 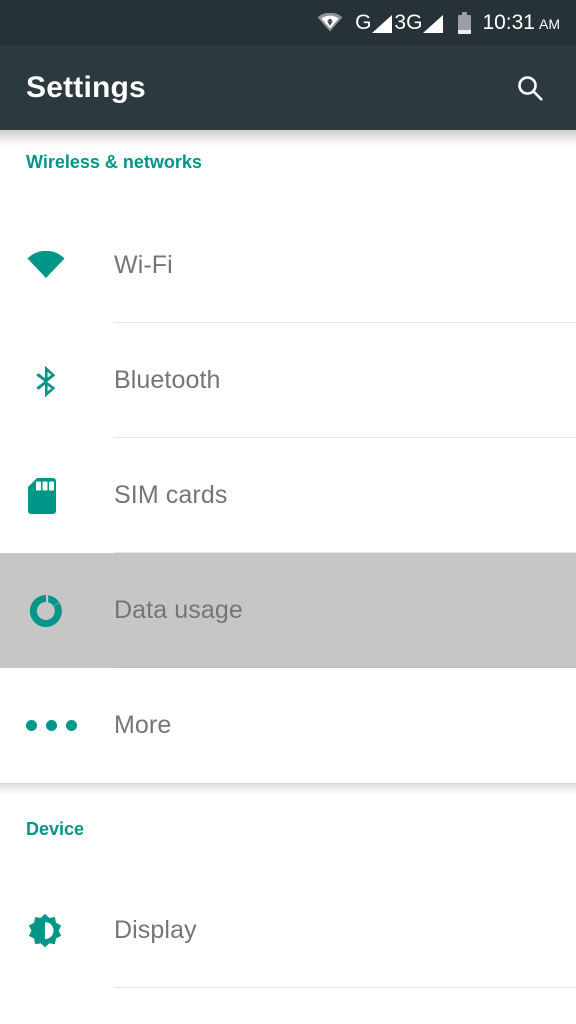 What do you see at coordinates (155, 930) in the screenshot?
I see `list-item-label: Display` at bounding box center [155, 930].